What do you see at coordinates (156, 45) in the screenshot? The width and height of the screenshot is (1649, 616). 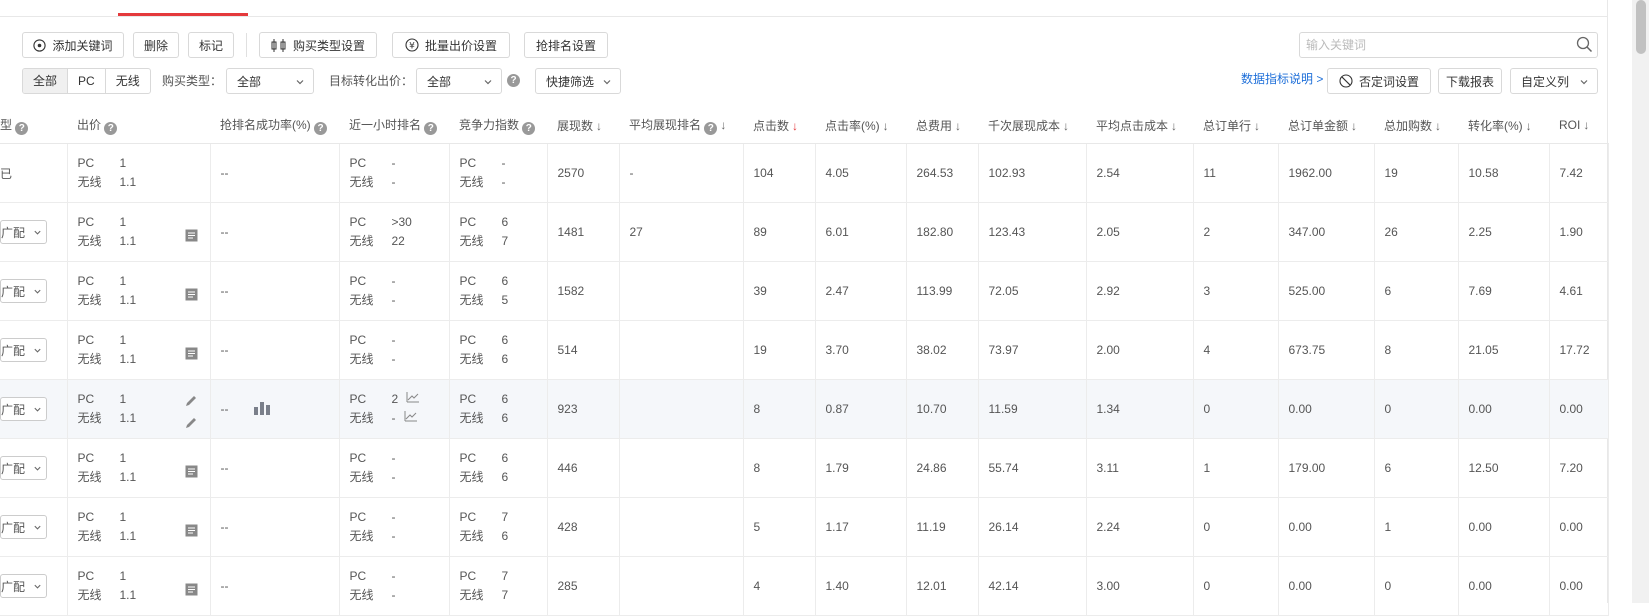 I see `delete-button: 删除` at bounding box center [156, 45].